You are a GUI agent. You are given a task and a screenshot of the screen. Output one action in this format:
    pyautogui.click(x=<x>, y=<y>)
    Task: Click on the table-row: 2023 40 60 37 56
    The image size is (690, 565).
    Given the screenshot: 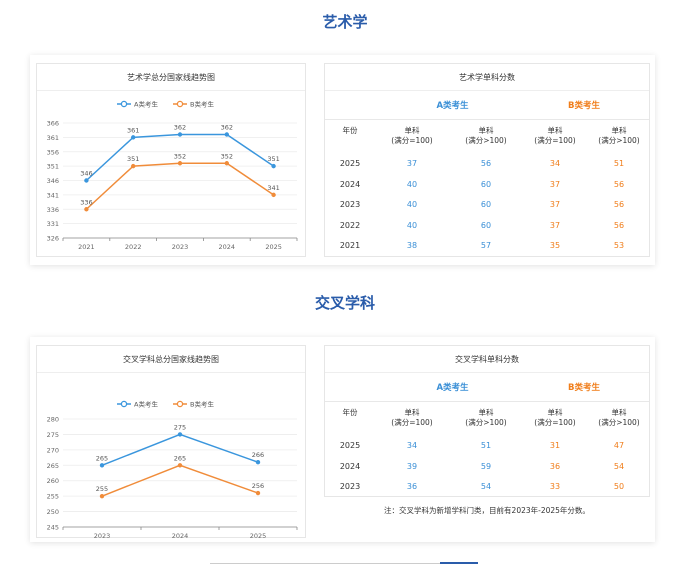 What is the action you would take?
    pyautogui.click(x=487, y=205)
    